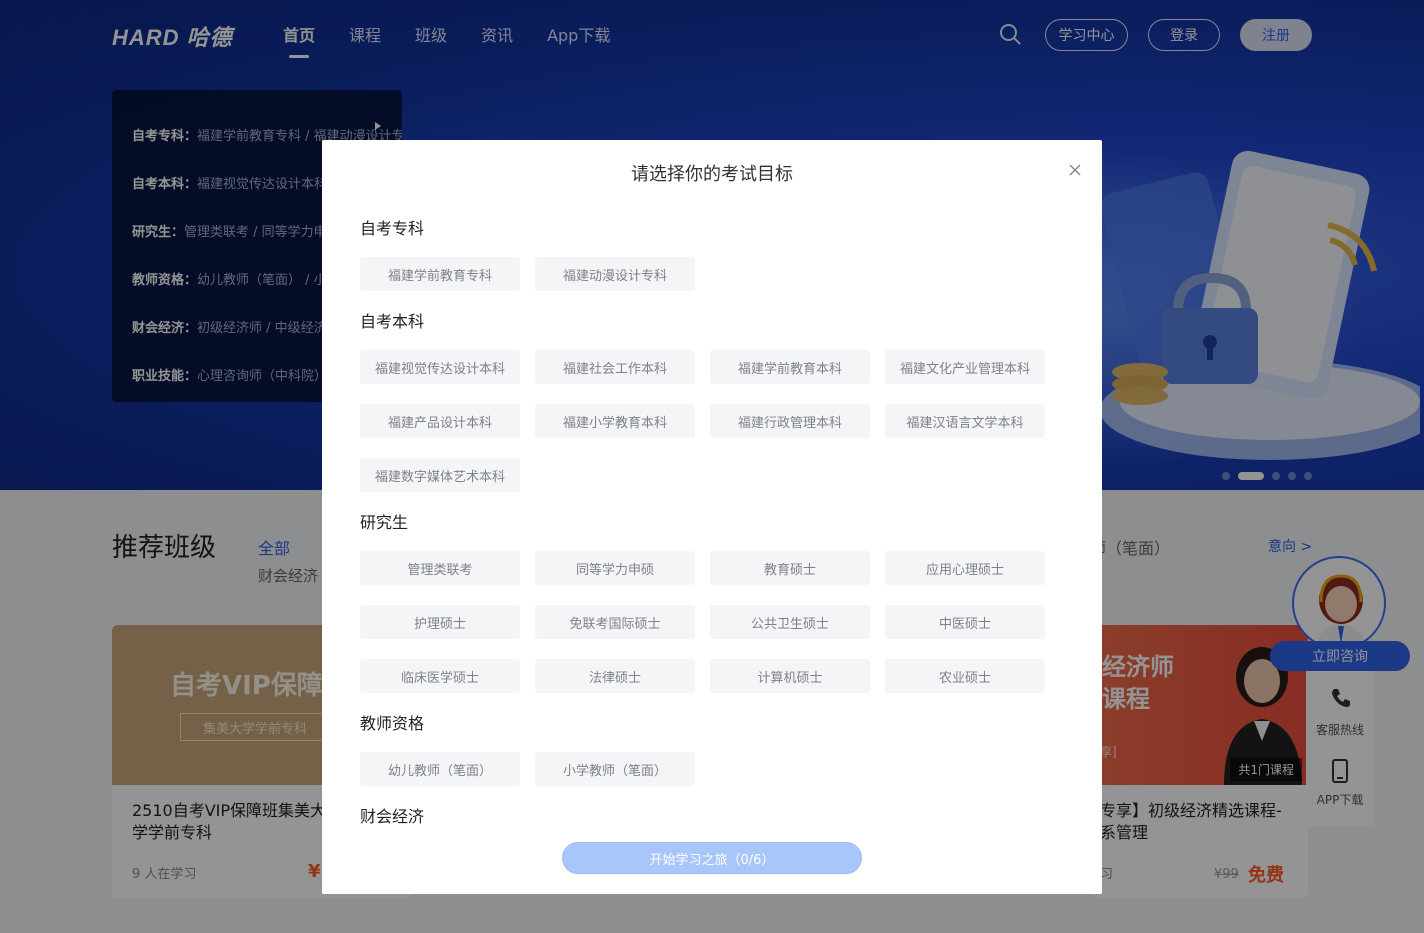  What do you see at coordinates (392, 816) in the screenshot?
I see `group-title: 财会经济` at bounding box center [392, 816].